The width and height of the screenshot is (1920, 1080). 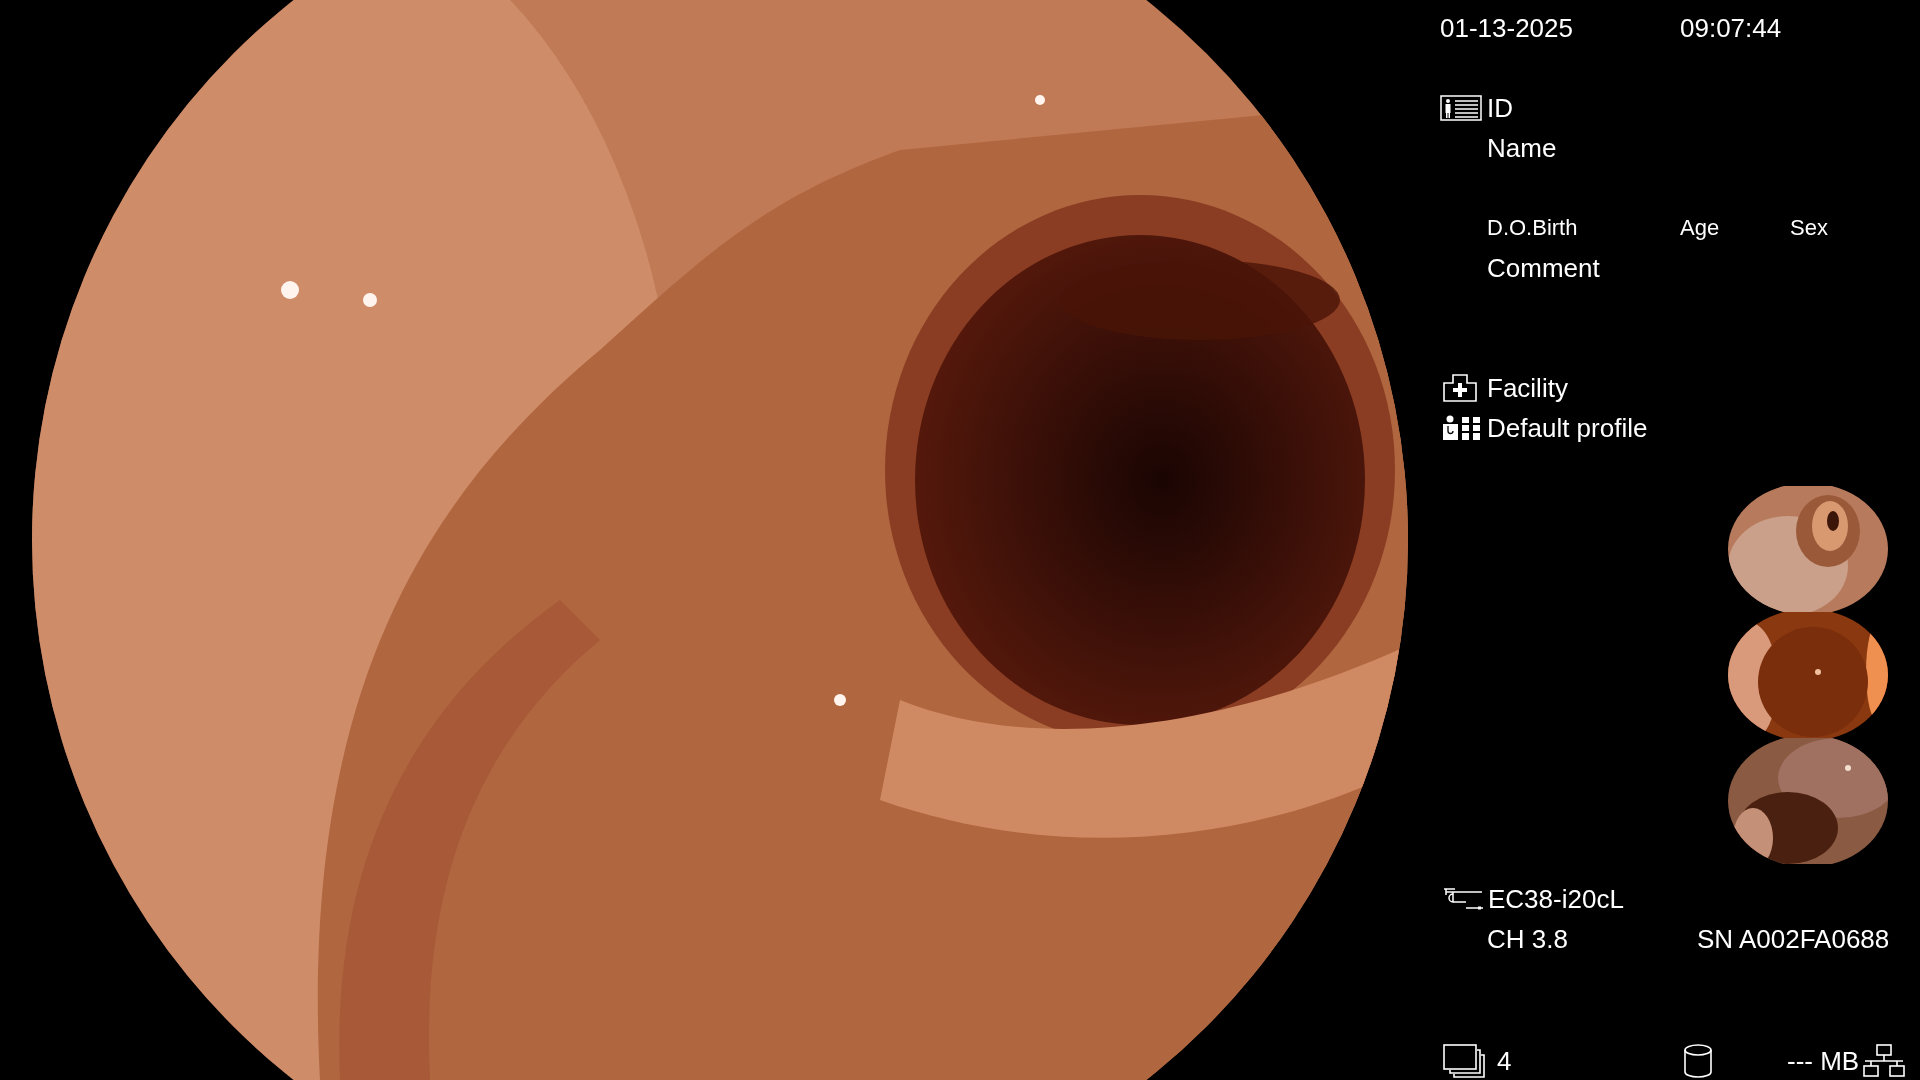 What do you see at coordinates (1567, 428) in the screenshot?
I see `profile-label: Default profile` at bounding box center [1567, 428].